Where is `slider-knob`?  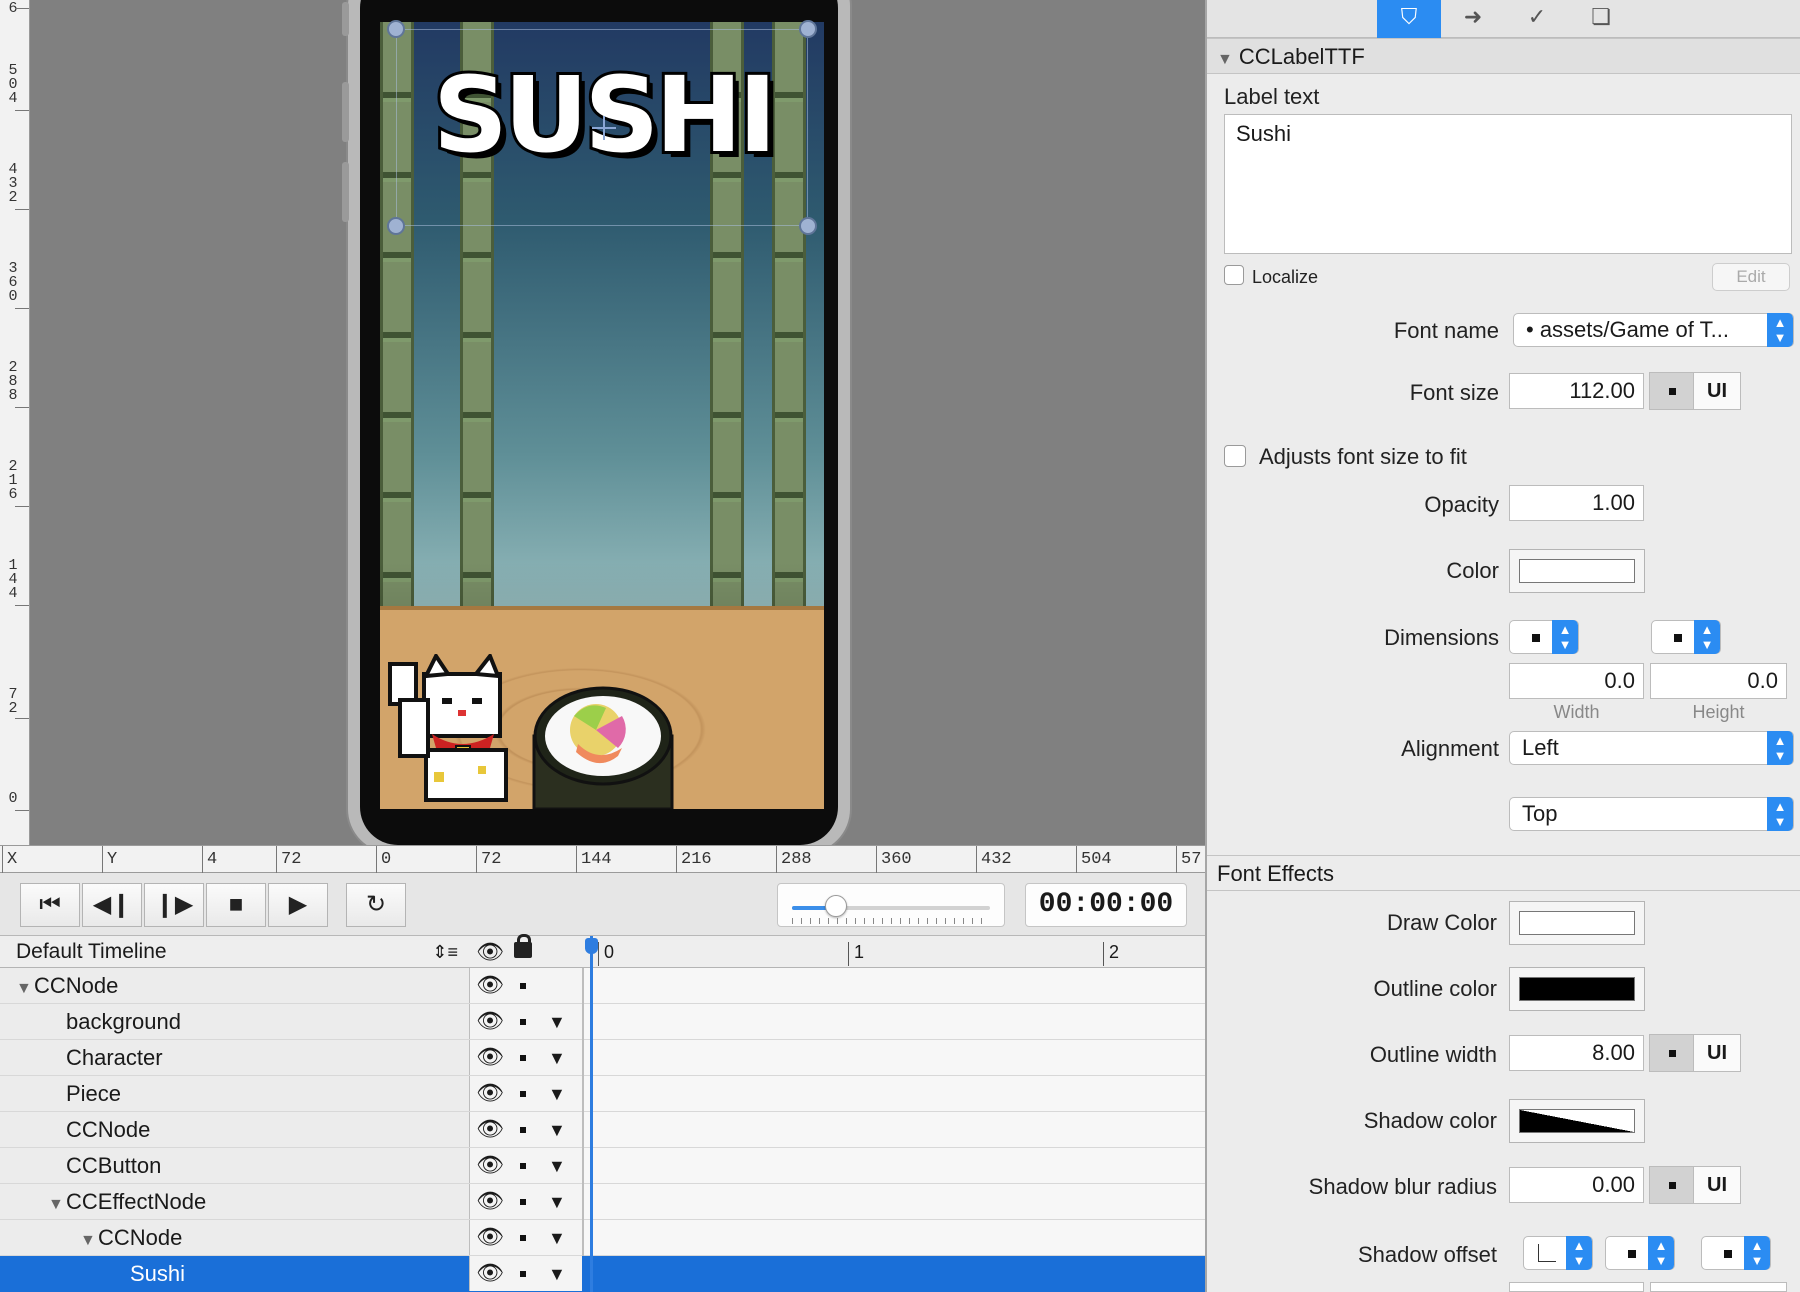 slider-knob is located at coordinates (836, 906).